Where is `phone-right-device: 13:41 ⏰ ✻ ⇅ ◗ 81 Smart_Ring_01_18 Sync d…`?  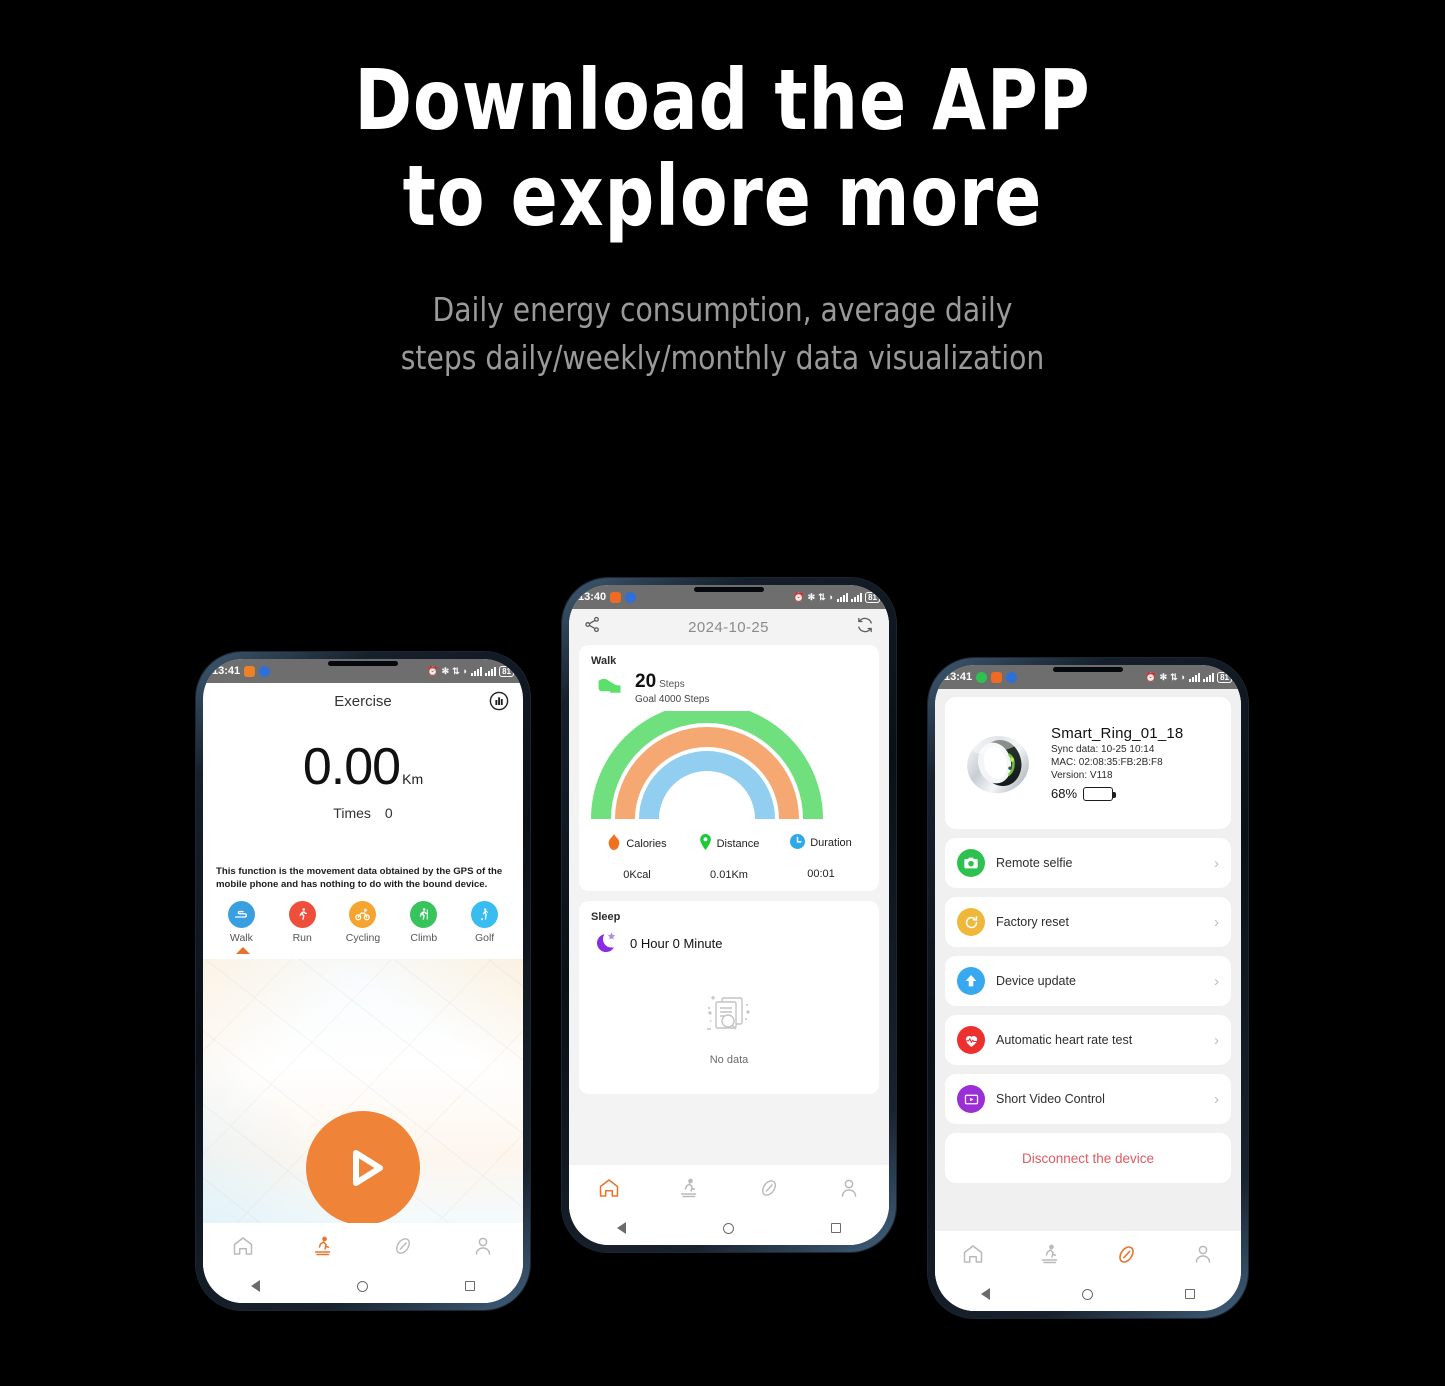 phone-right-device: 13:41 ⏰ ✻ ⇅ ◗ 81 Smart_Ring_01_18 Sync d… is located at coordinates (1088, 988).